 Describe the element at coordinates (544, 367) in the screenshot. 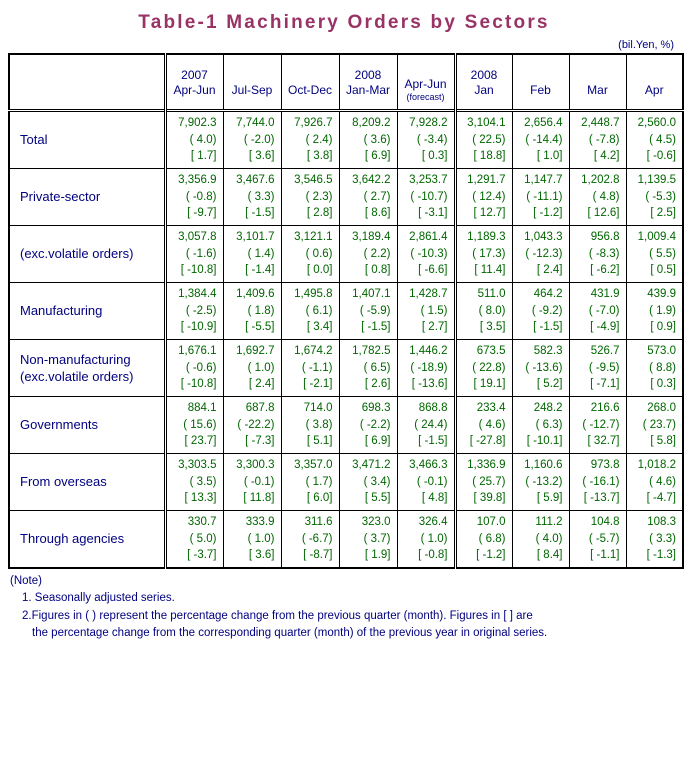

I see `cell-qoq: ( -13.6)` at that location.